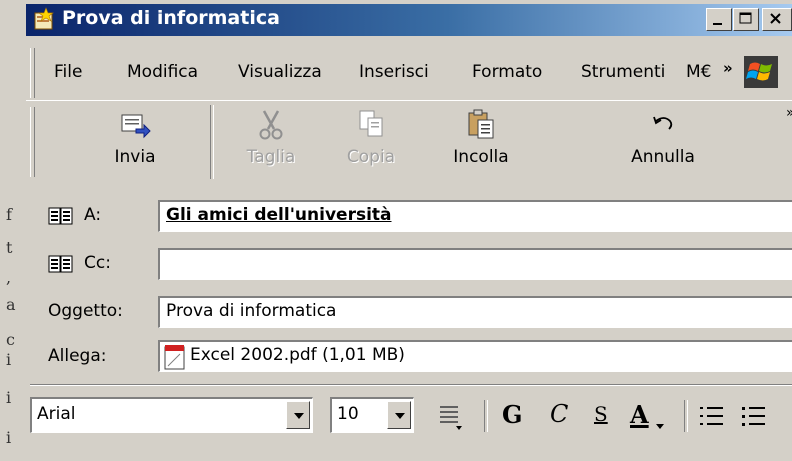 The image size is (792, 461). I want to click on menu-formato: Formato, so click(507, 72).